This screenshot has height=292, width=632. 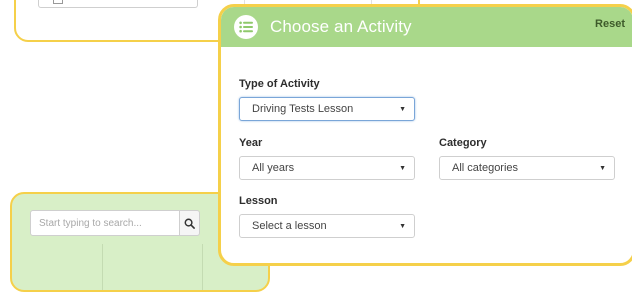 I want to click on type-of-activity-value: Driving Tests Lesson, so click(x=303, y=109).